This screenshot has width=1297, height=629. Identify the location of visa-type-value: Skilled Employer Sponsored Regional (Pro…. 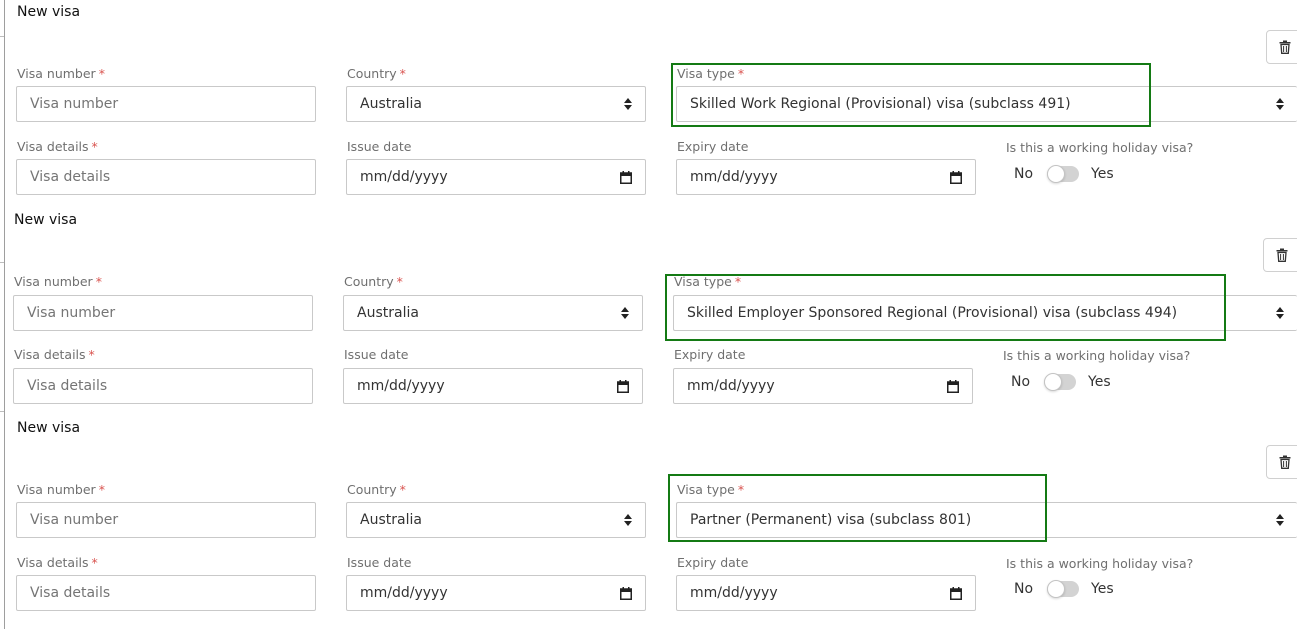
(932, 313).